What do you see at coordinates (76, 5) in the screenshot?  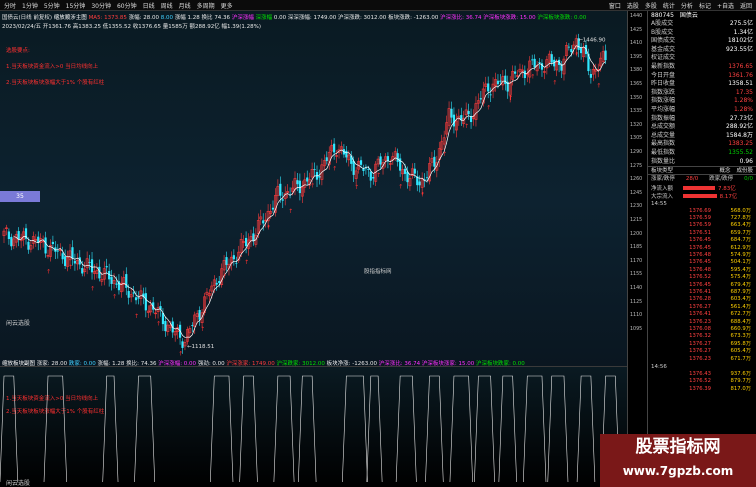 I see `tab-15min: 15分钟` at bounding box center [76, 5].